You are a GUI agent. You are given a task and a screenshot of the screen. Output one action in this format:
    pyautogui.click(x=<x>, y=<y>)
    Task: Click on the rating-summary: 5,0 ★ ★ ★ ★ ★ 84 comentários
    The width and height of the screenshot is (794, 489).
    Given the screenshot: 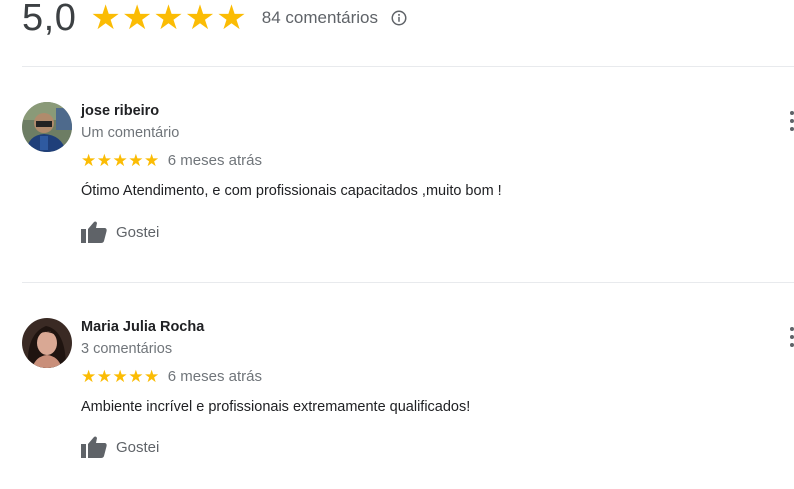 What is the action you would take?
    pyautogui.click(x=215, y=21)
    